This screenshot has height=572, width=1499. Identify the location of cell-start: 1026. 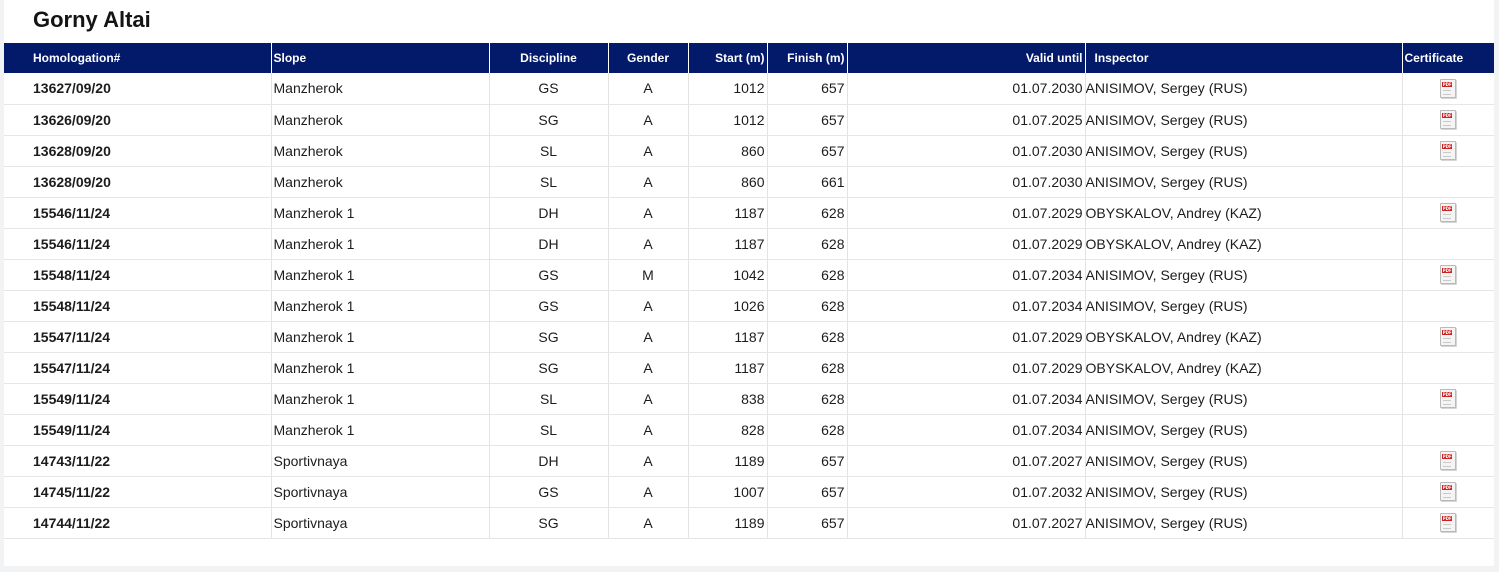
(728, 306).